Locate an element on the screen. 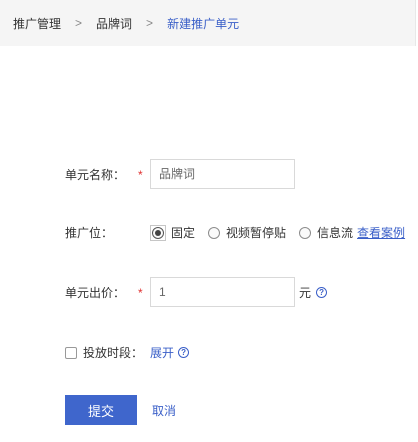 The height and width of the screenshot is (442, 418). radio-label-fixed: 固定 is located at coordinates (183, 233).